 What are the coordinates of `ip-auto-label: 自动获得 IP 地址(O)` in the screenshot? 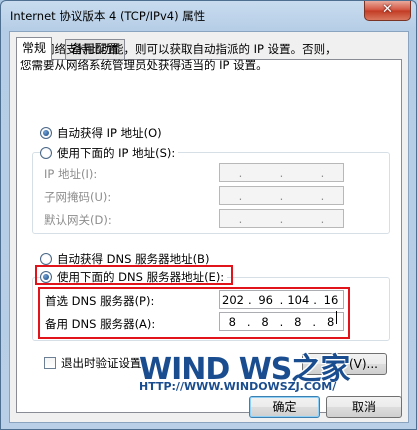 It's located at (109, 133).